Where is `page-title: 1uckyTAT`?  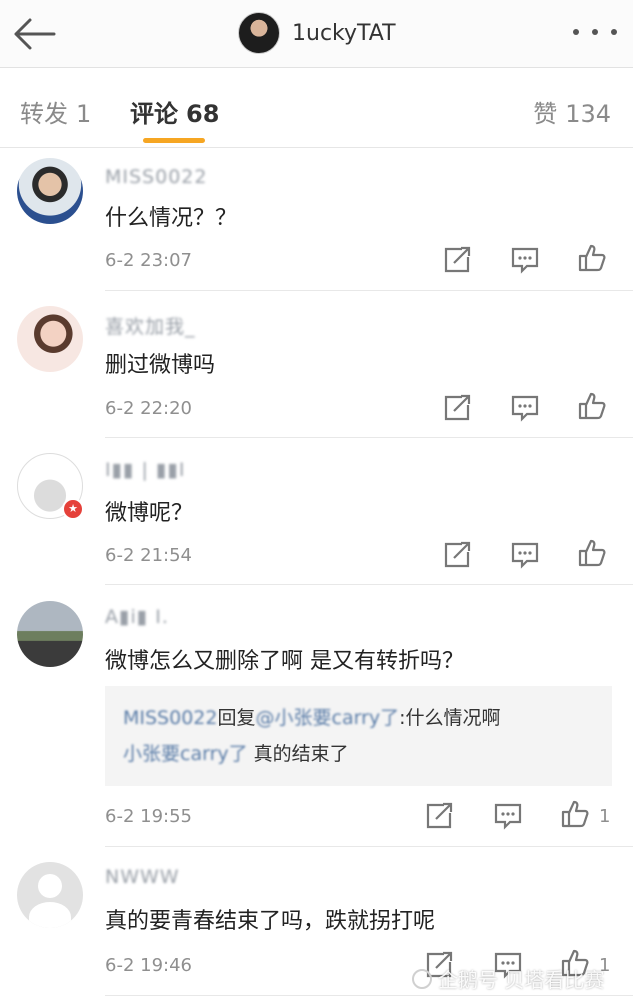
page-title: 1uckyTAT is located at coordinates (344, 33).